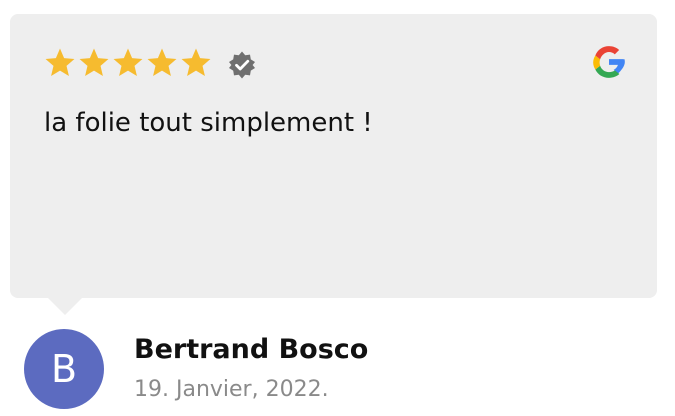  I want to click on avatar-initial: B, so click(64, 369).